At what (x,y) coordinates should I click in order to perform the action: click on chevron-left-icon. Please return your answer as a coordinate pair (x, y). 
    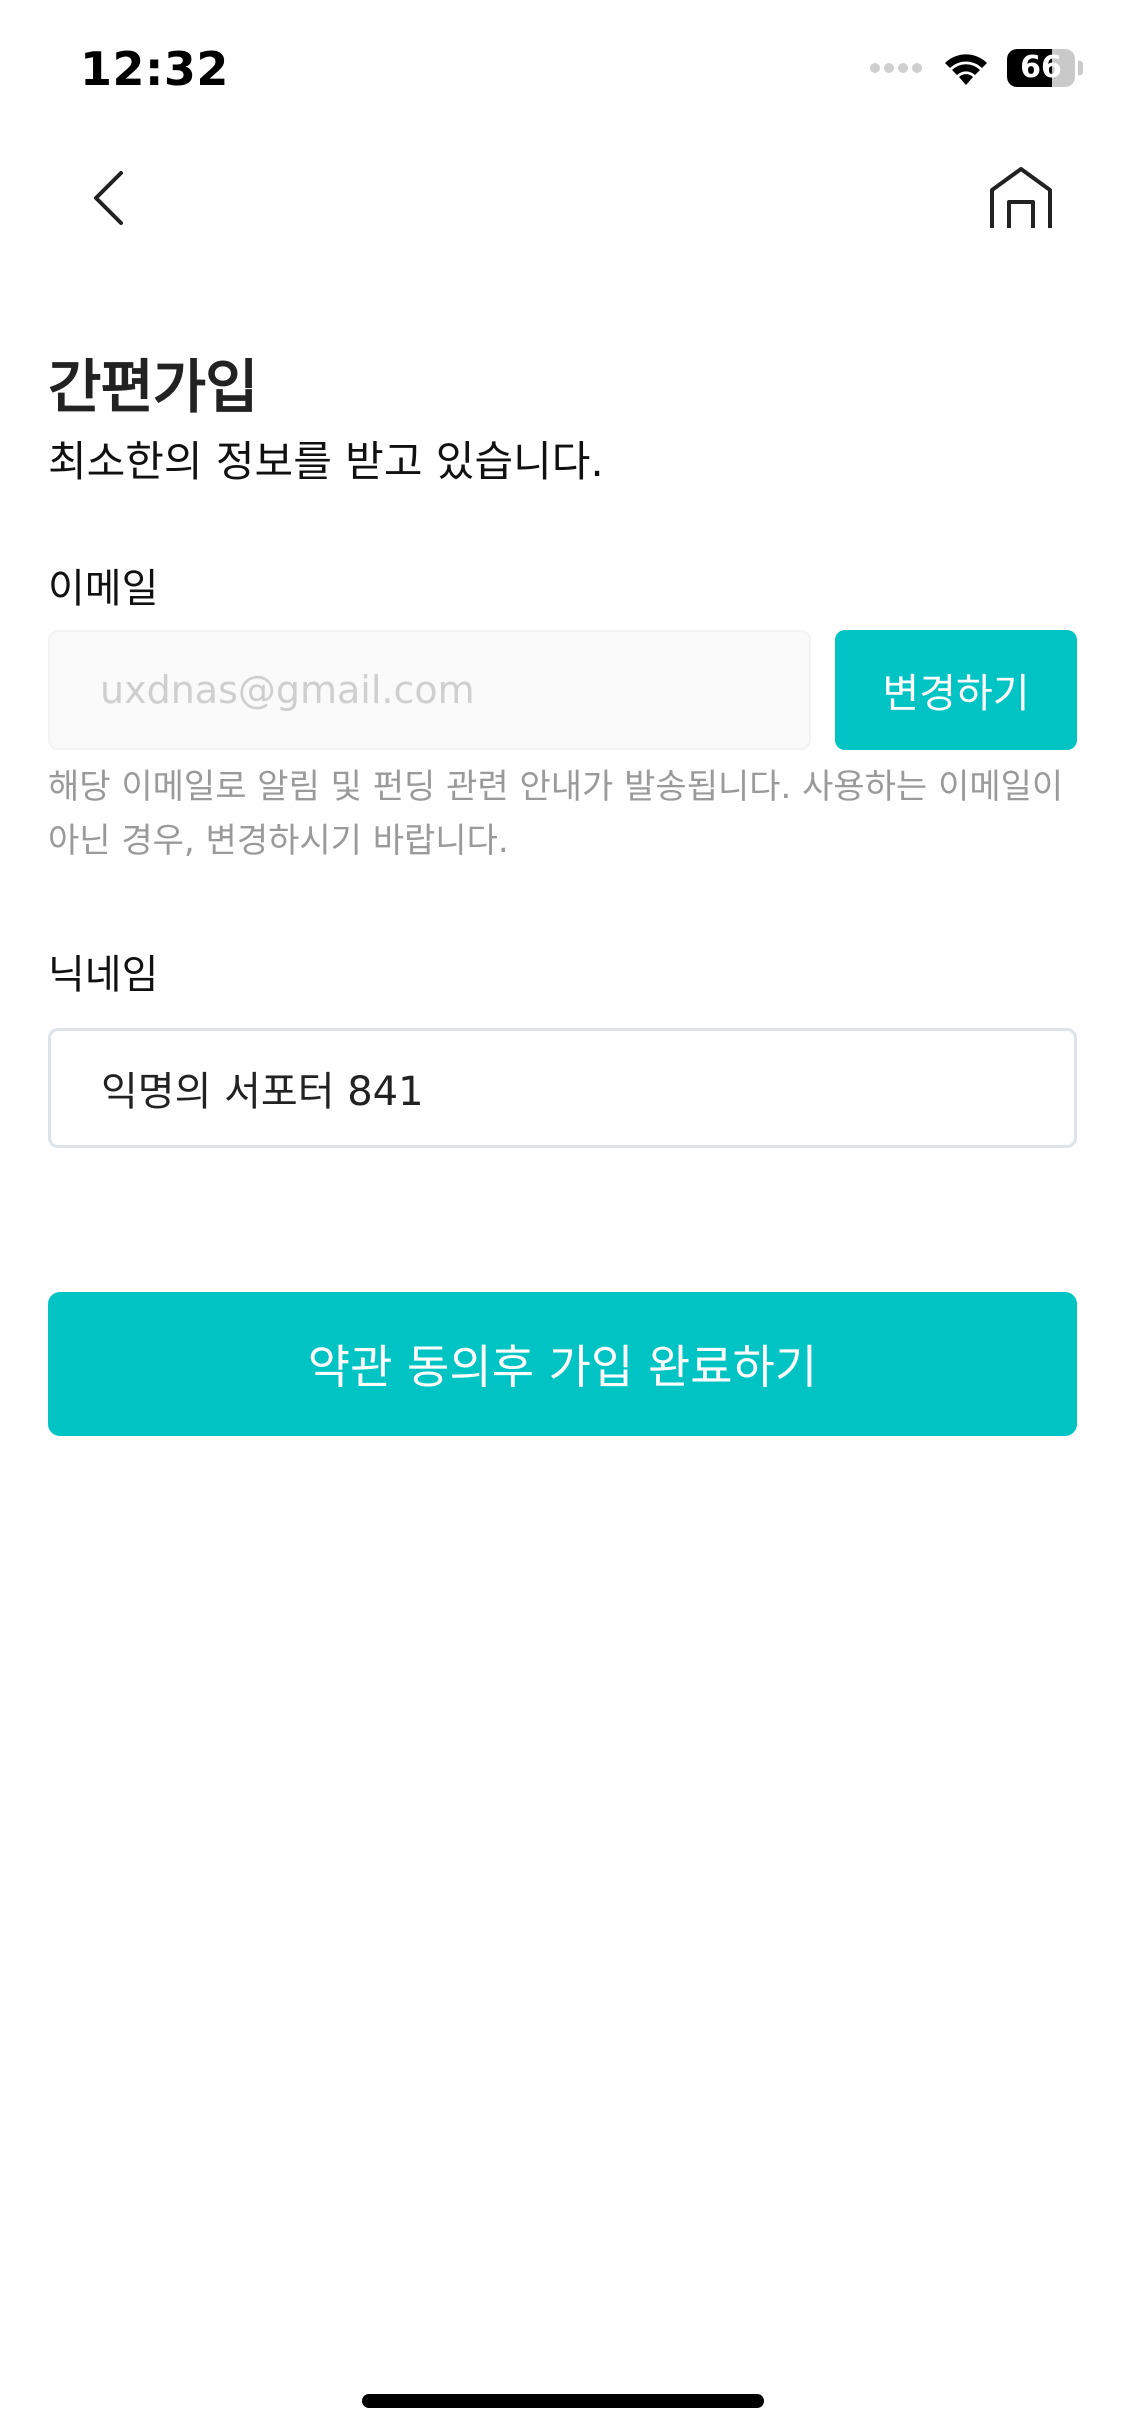
    Looking at the image, I should click on (108, 198).